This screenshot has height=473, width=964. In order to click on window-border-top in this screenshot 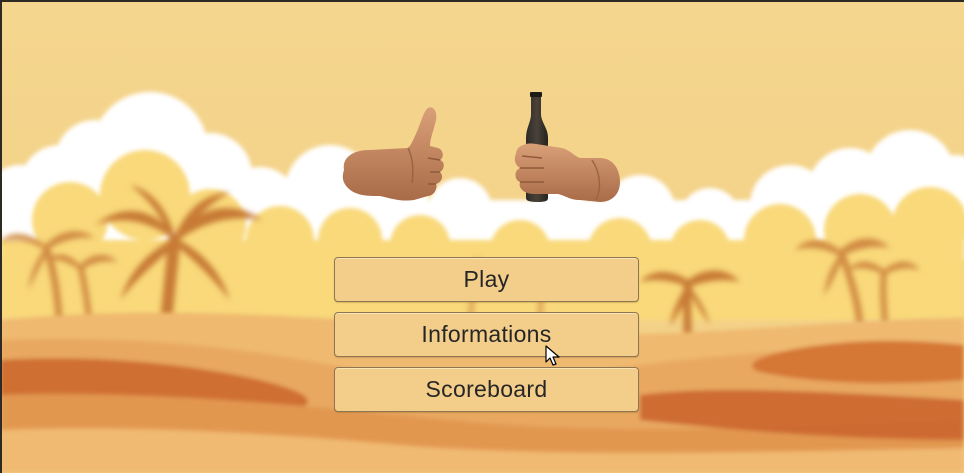, I will do `click(482, 1)`.